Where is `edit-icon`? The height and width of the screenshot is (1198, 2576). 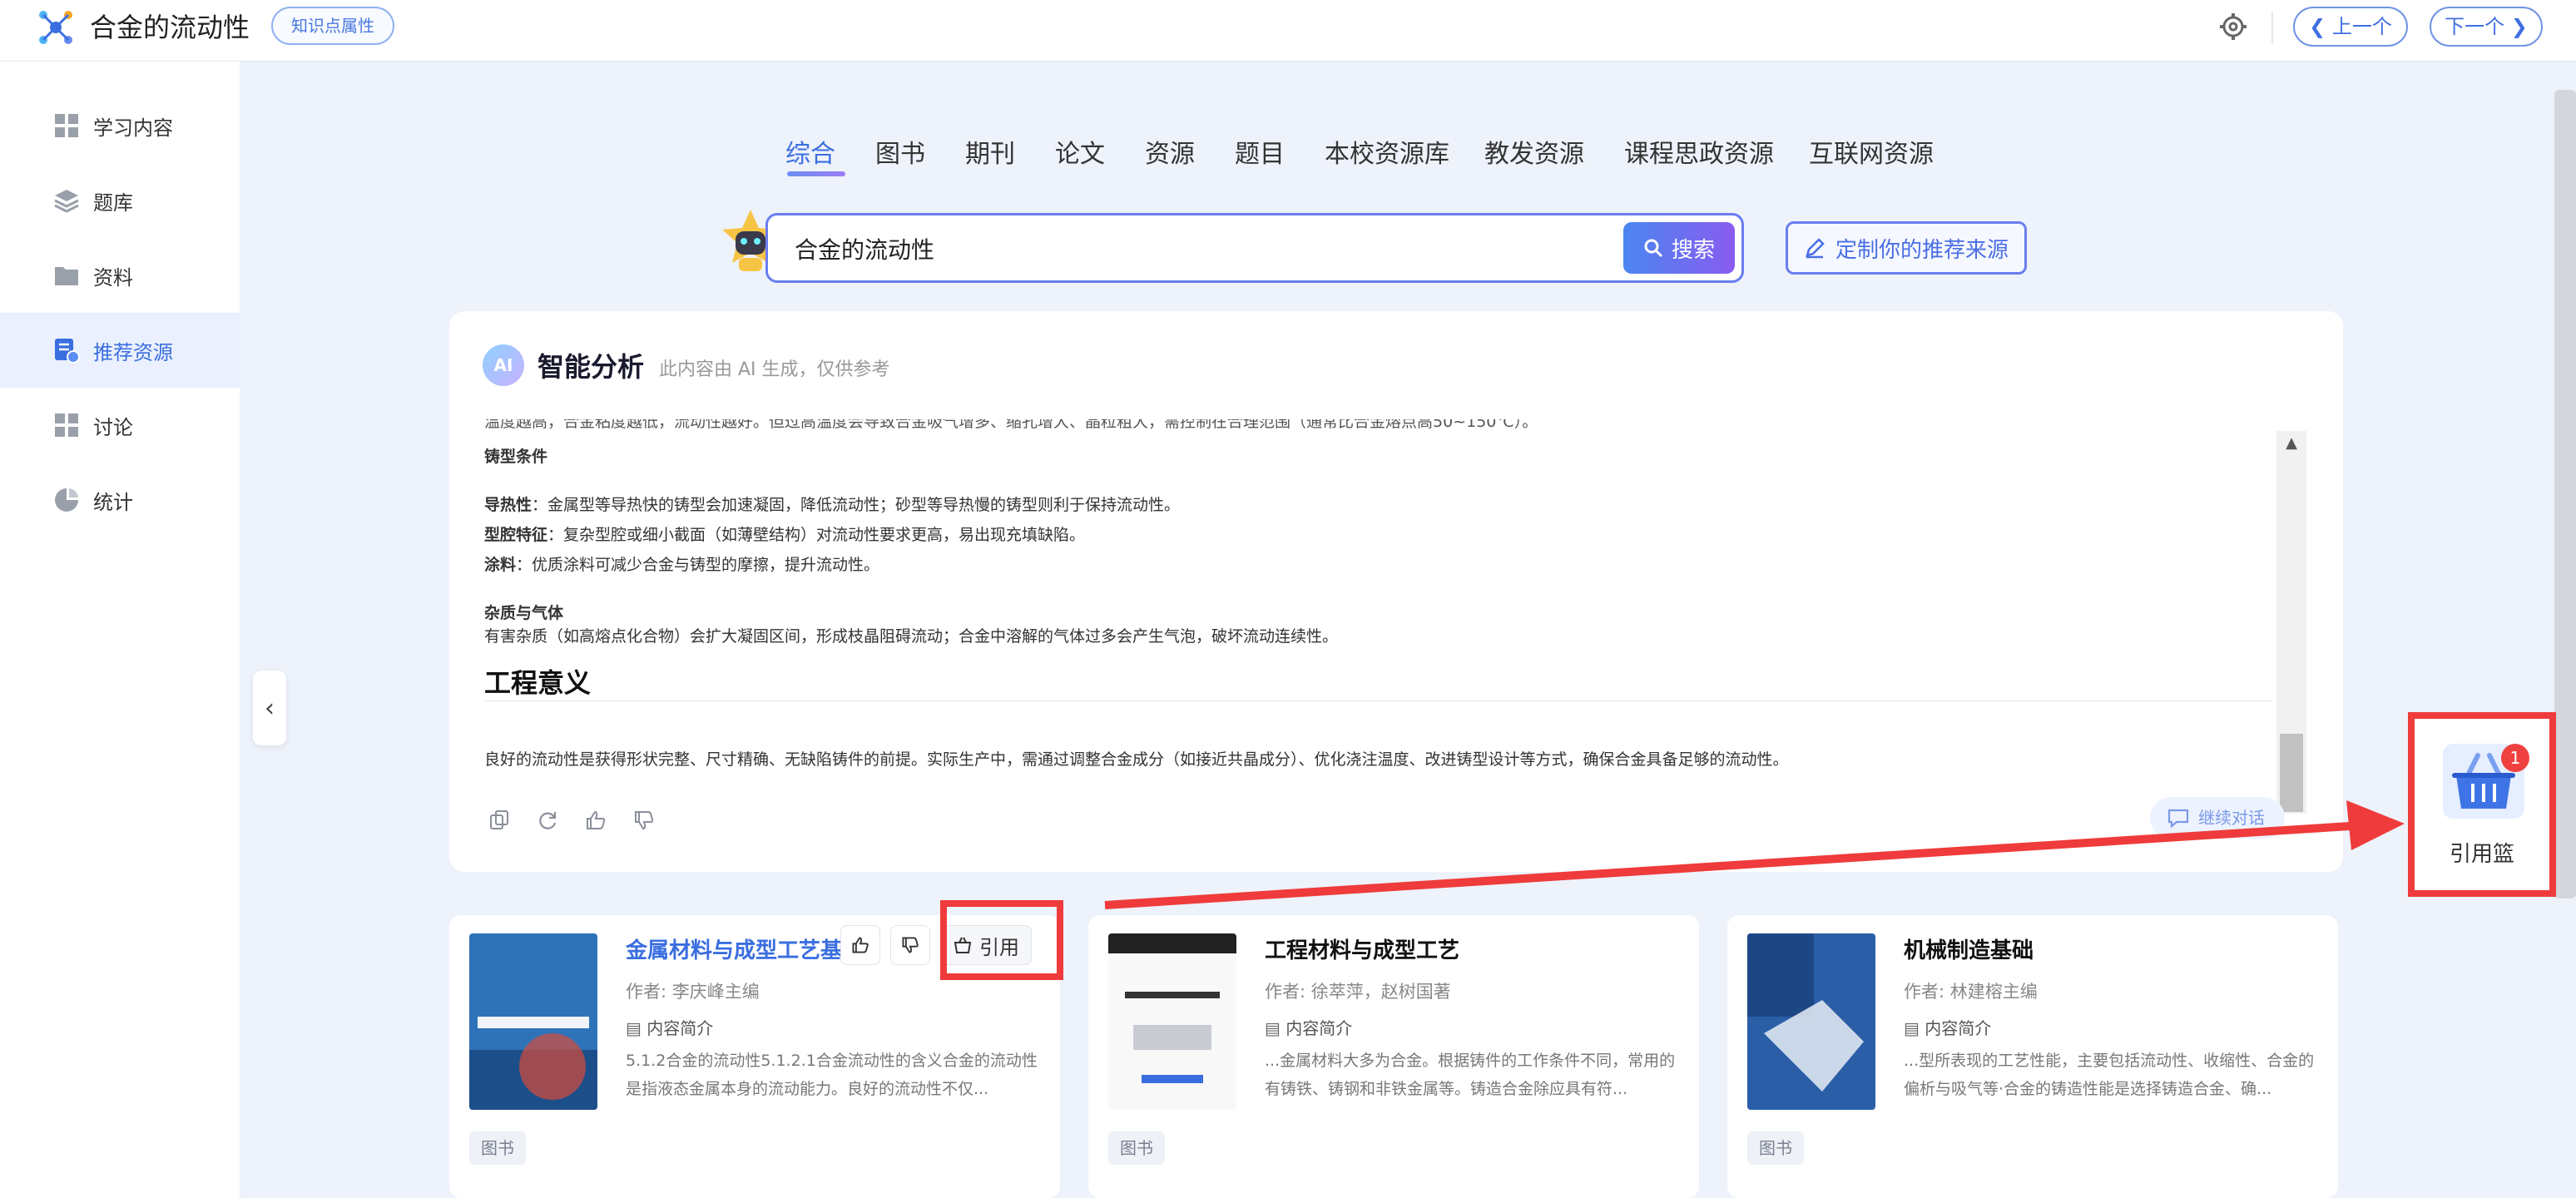
edit-icon is located at coordinates (1816, 249).